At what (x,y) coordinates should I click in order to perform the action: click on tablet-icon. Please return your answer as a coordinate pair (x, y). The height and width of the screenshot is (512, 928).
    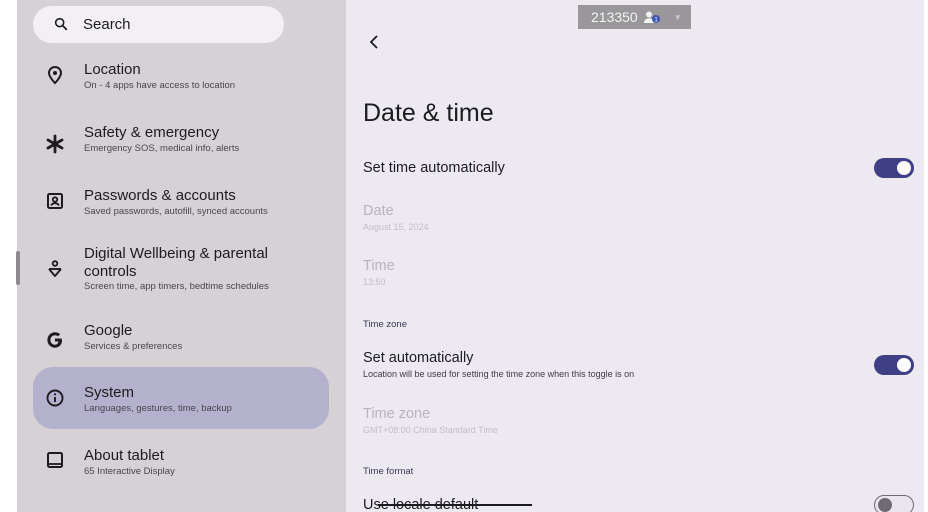
    Looking at the image, I should click on (55, 460).